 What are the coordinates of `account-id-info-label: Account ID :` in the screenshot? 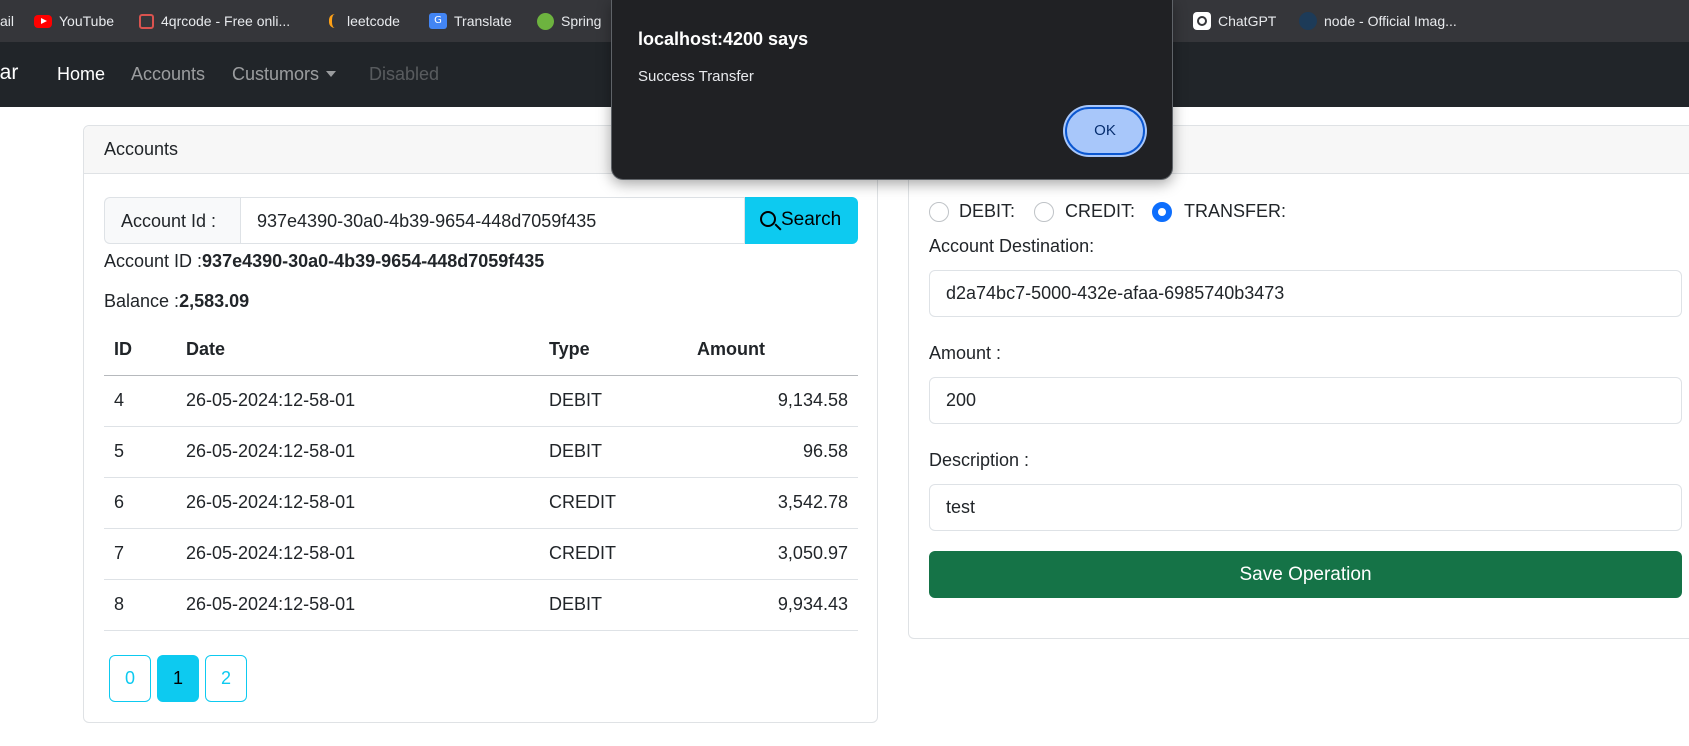 It's located at (153, 261).